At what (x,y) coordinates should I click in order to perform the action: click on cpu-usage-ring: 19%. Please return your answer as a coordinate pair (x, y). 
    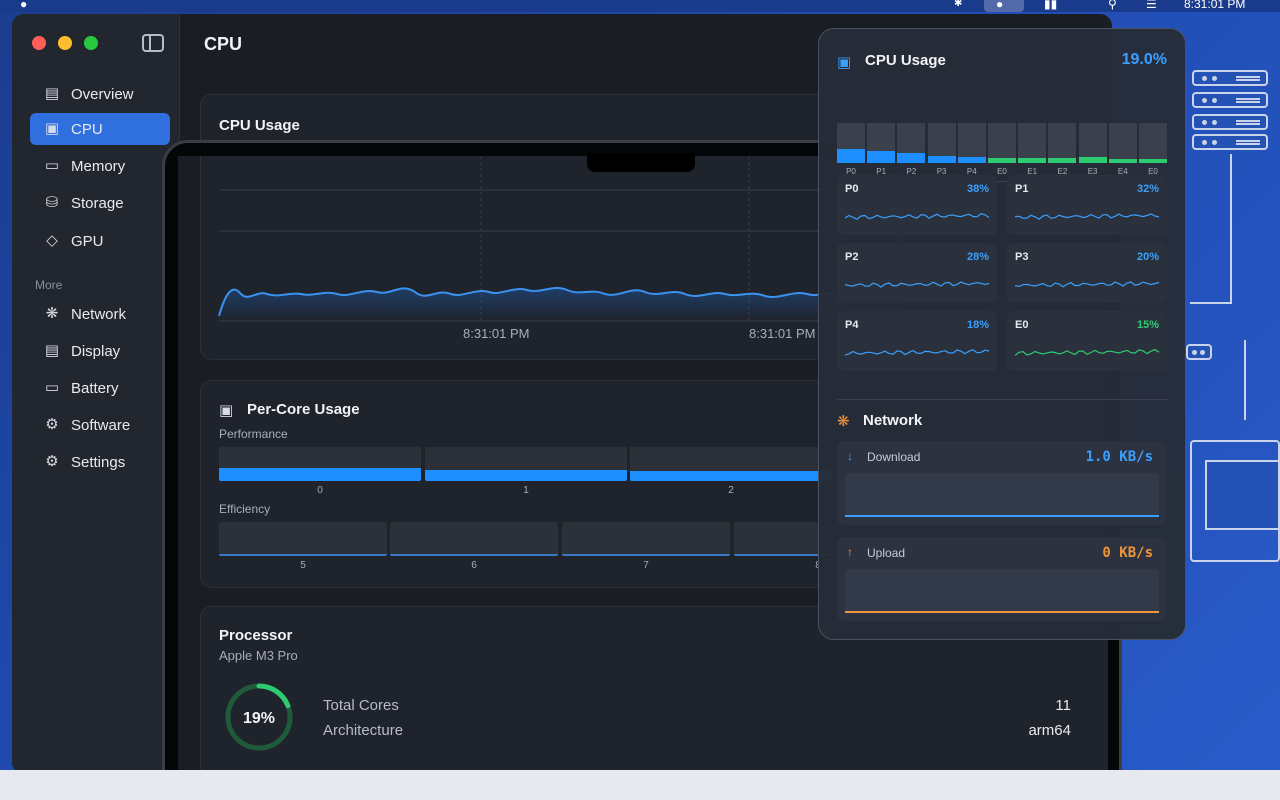
    Looking at the image, I should click on (259, 717).